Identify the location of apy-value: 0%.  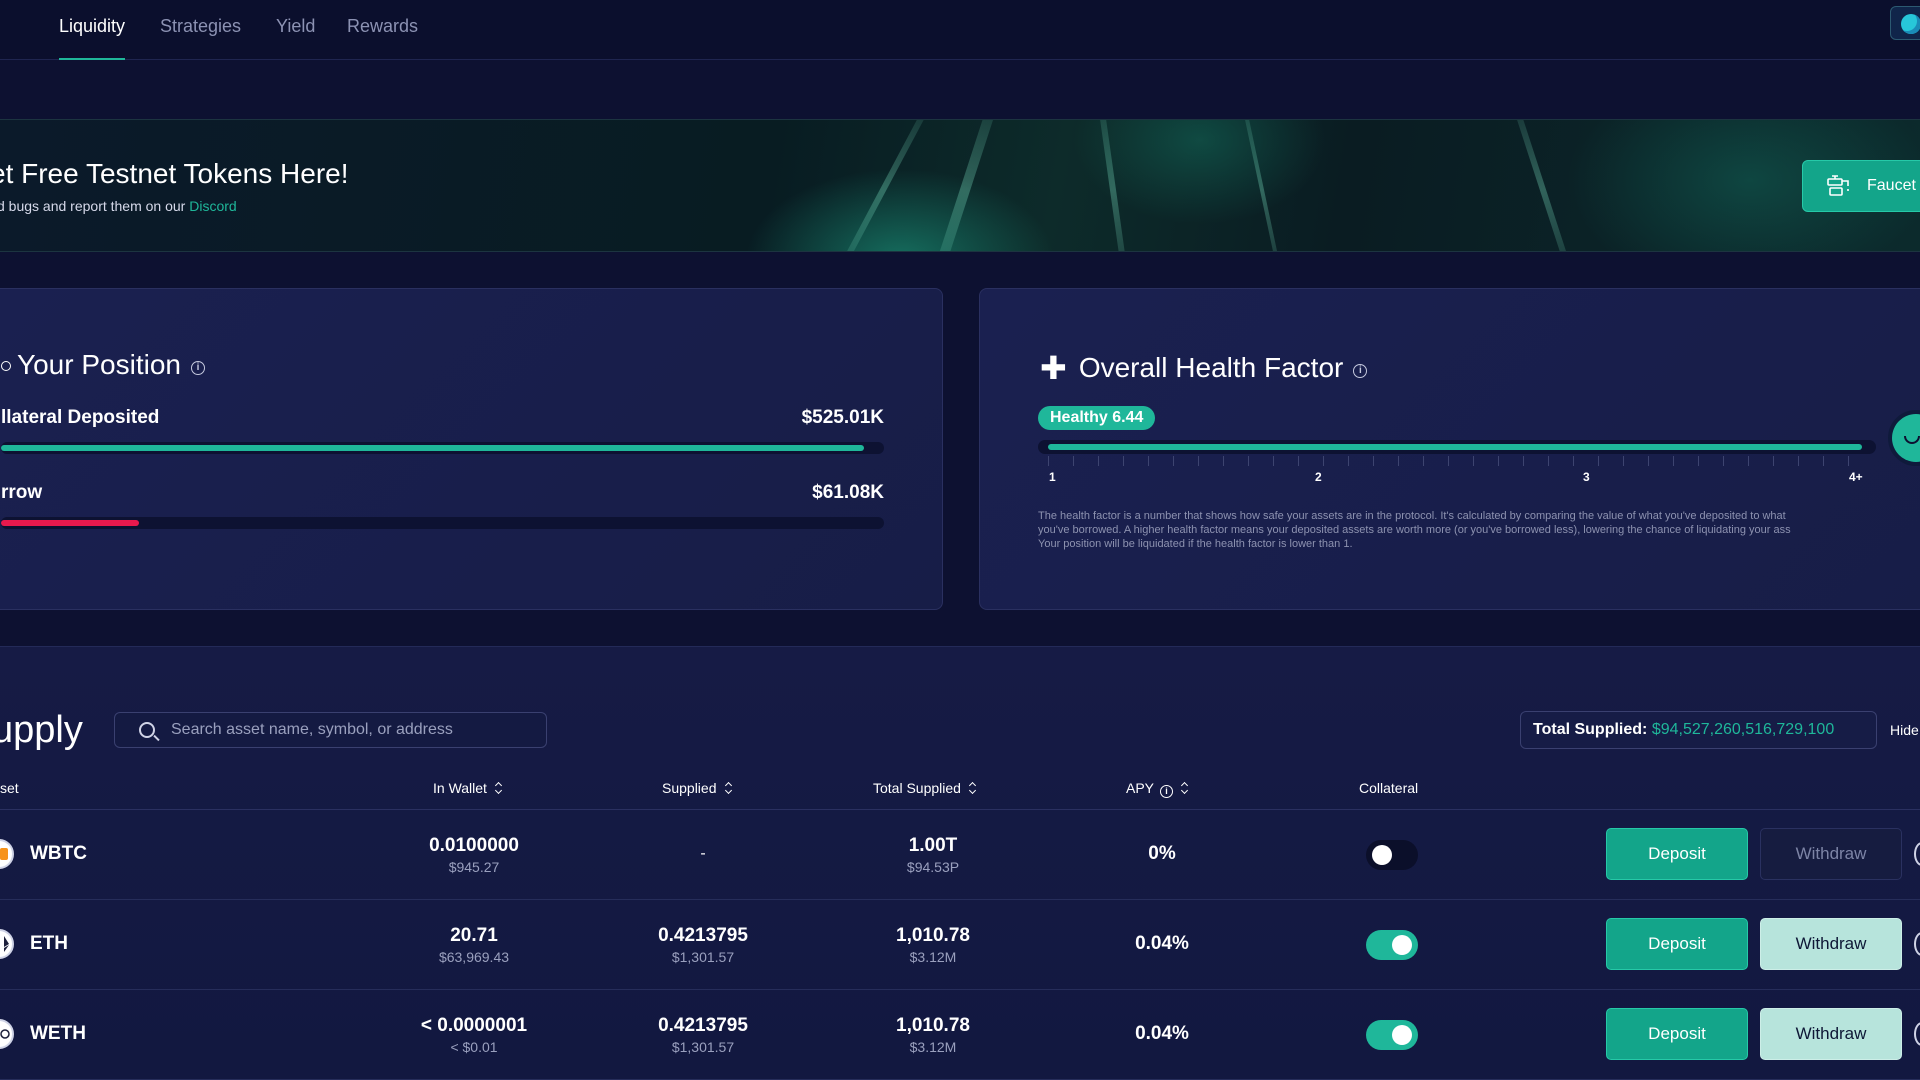
(1162, 853).